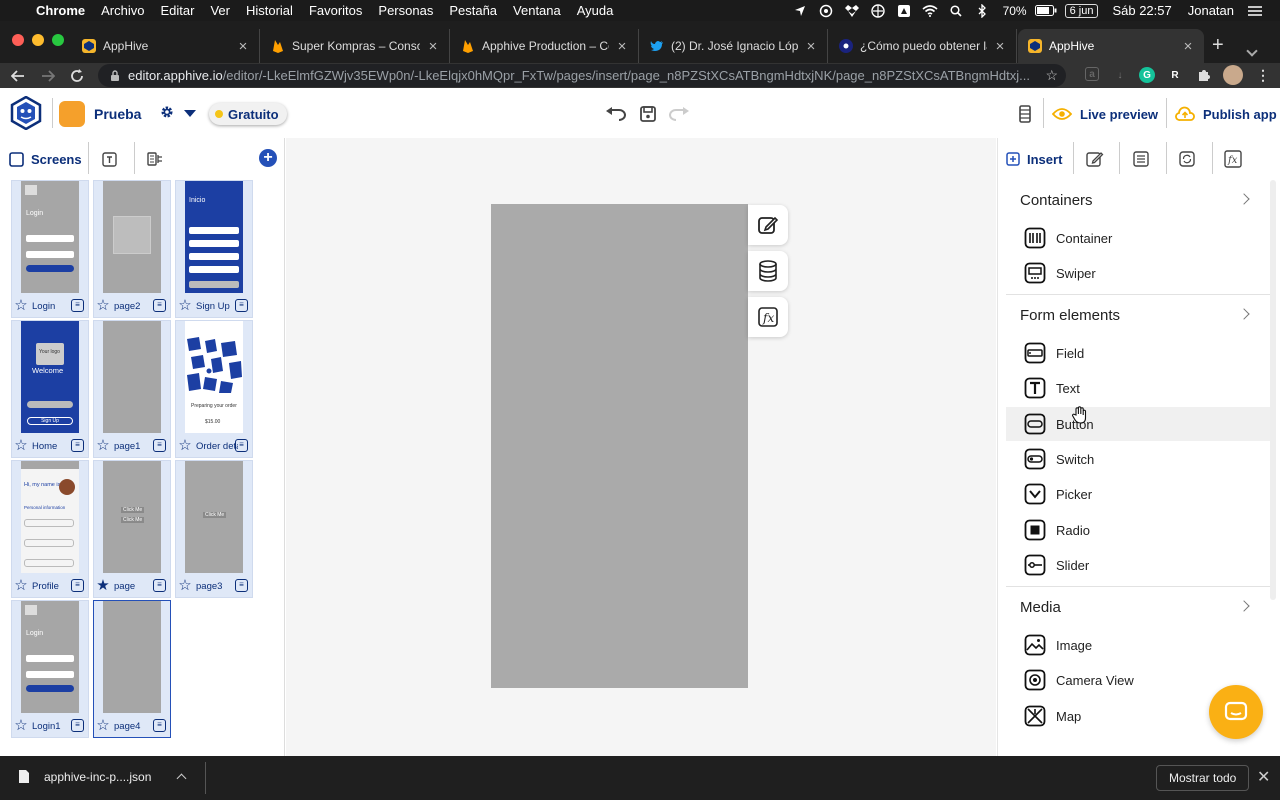  What do you see at coordinates (405, 10) in the screenshot?
I see `menu-personas: Personas` at bounding box center [405, 10].